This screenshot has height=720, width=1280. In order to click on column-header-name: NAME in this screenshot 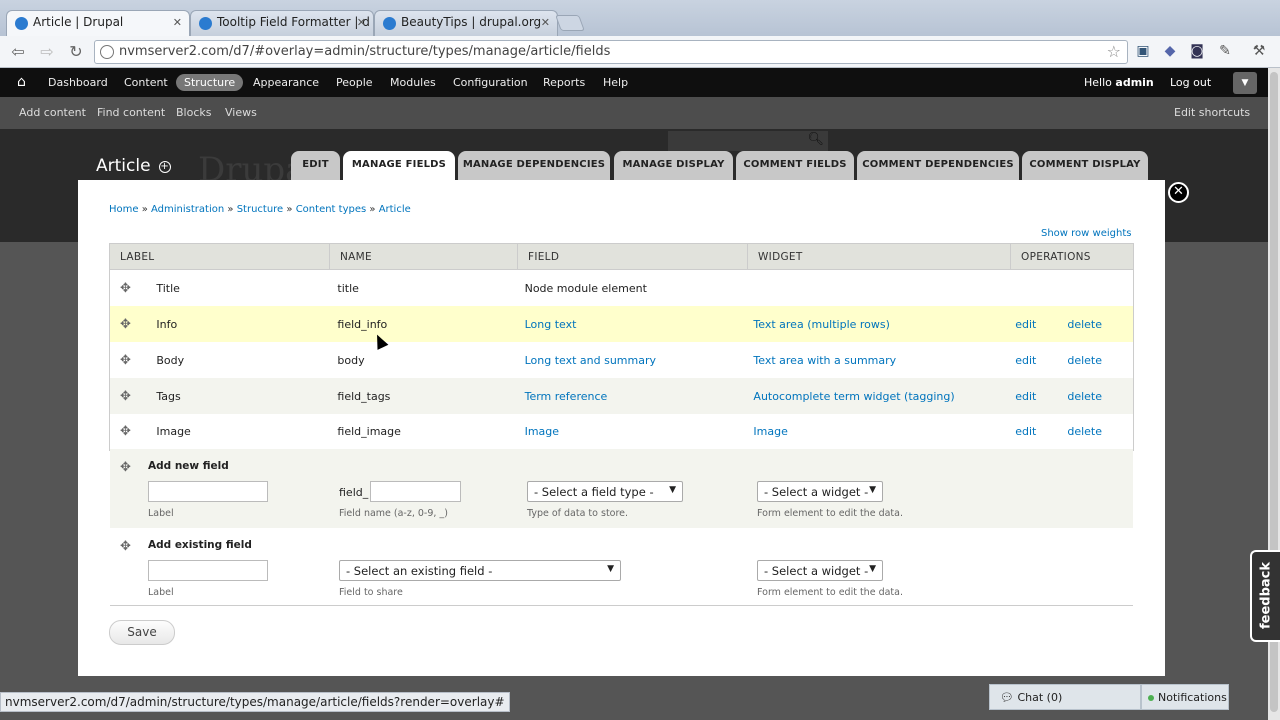, I will do `click(423, 256)`.